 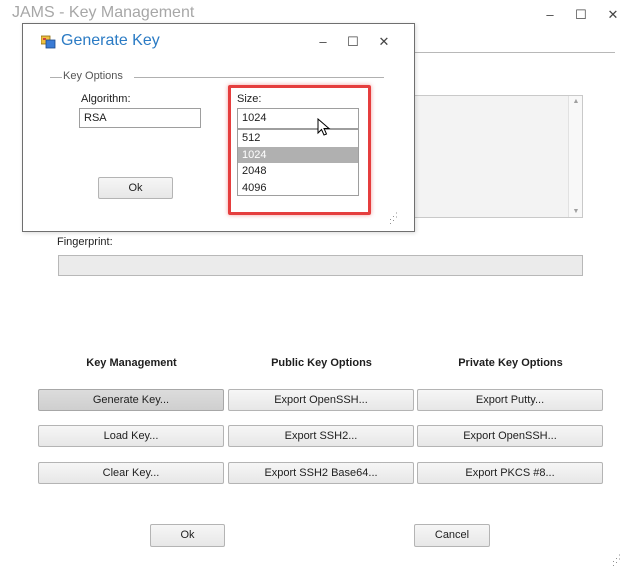 I want to click on fingerprint-label: Fingerprint:, so click(x=85, y=242).